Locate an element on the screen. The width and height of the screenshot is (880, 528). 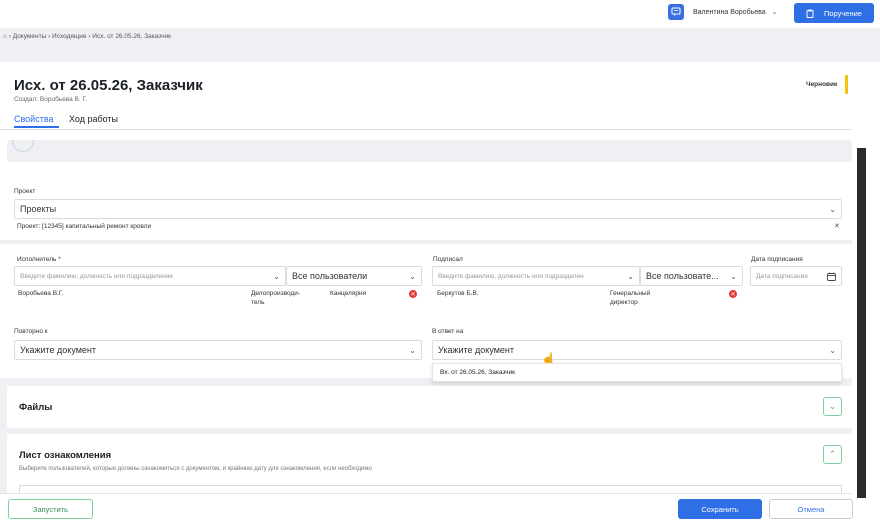
repeat-to-value: Укажите документ is located at coordinates (58, 350).